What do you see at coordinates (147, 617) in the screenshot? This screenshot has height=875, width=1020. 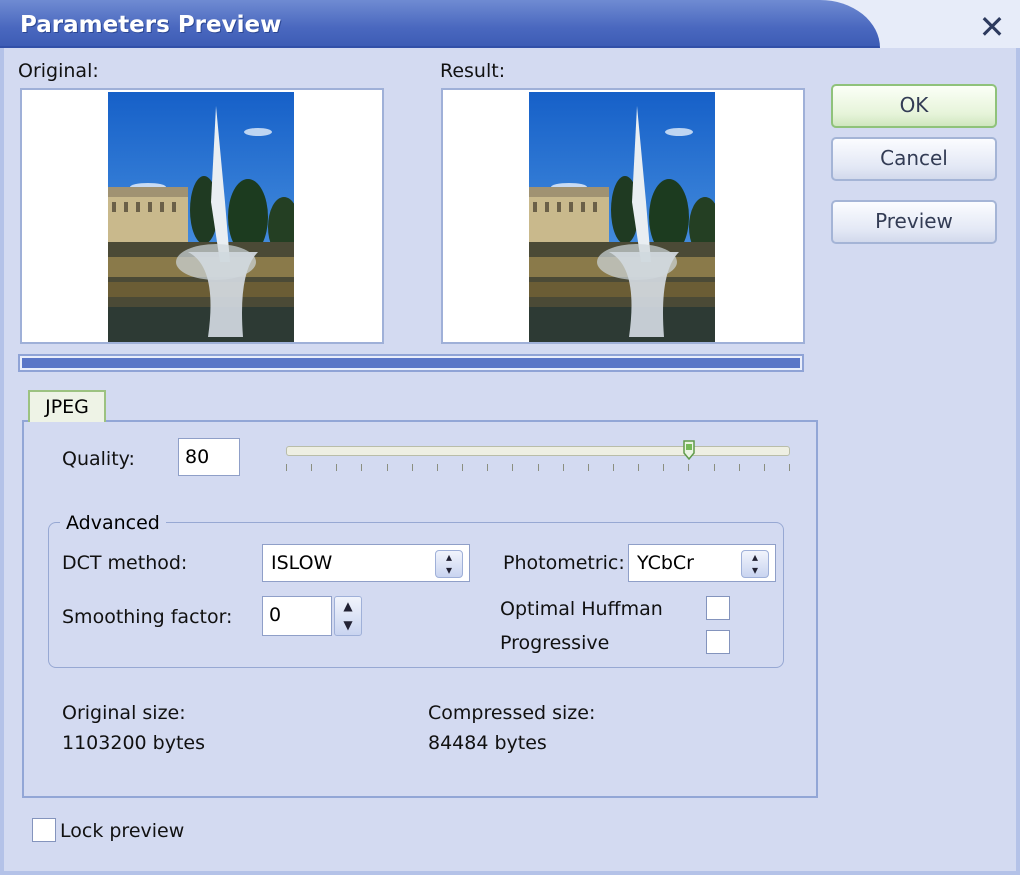 I see `smoothing-factor-label: Smoothing factor:` at bounding box center [147, 617].